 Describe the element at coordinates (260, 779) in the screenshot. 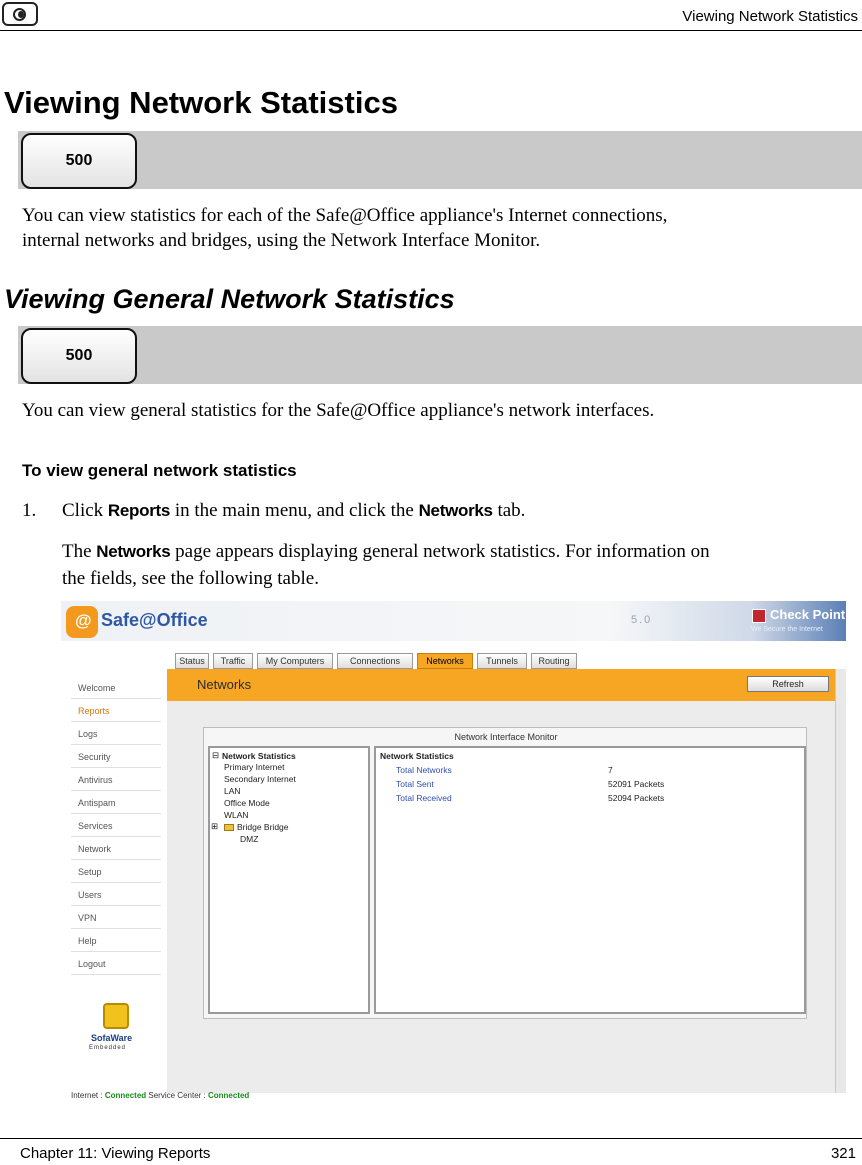

I see `tree-item-secondary-internet: Secondary Internet` at that location.